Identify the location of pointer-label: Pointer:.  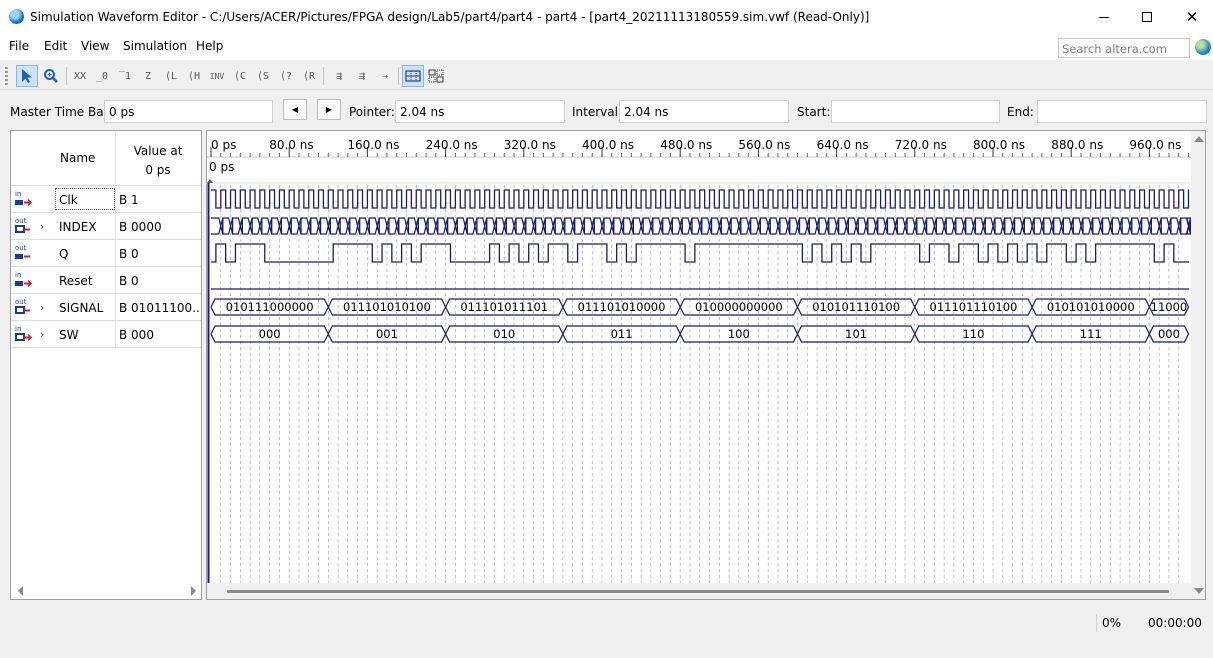
(372, 112).